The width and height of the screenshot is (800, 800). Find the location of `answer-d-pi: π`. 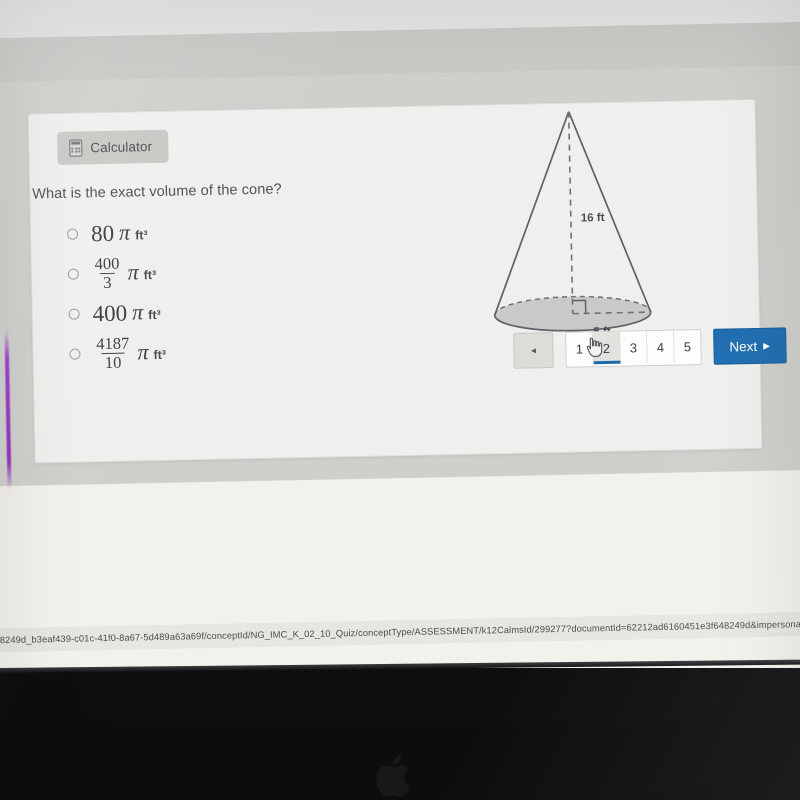

answer-d-pi: π is located at coordinates (143, 352).